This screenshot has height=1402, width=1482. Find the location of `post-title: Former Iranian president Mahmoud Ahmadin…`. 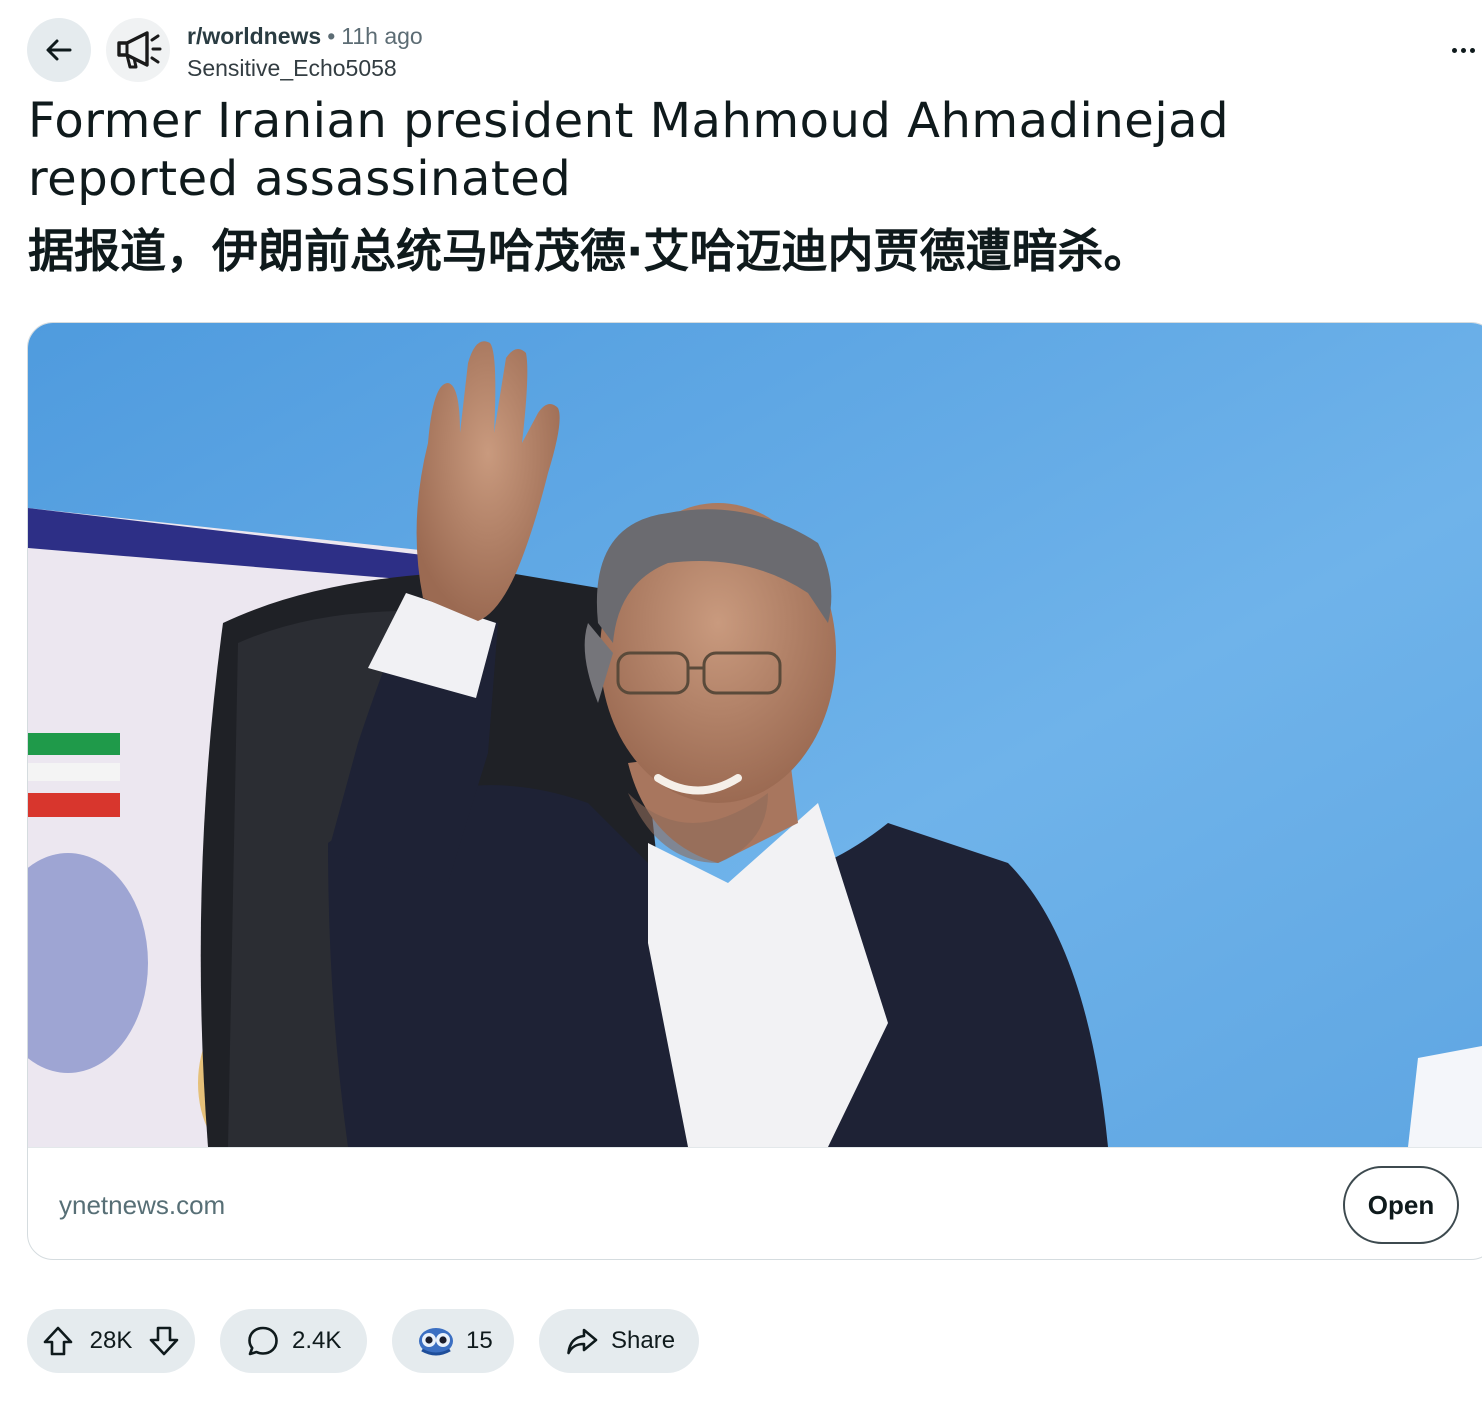

post-title: Former Iranian president Mahmoud Ahmadin… is located at coordinates (629, 150).